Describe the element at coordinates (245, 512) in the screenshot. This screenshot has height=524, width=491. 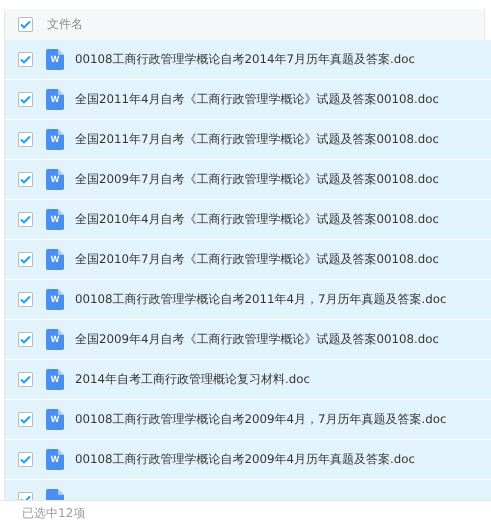
I see `status-bar: 已选中12项` at that location.